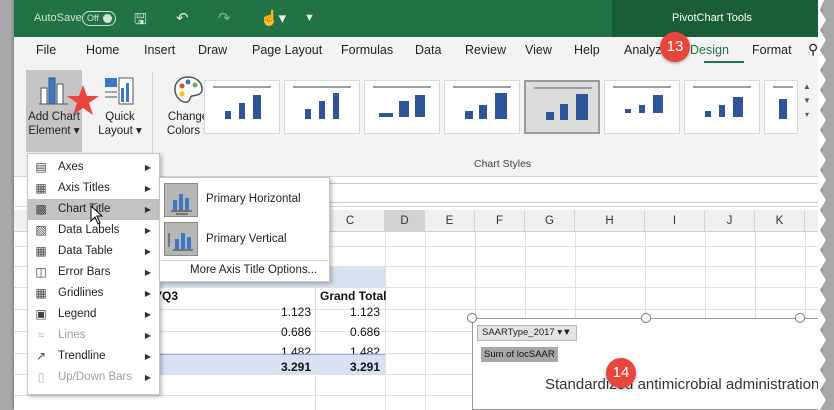  I want to click on submenu-item-primary-vertical: Primary Vertical, so click(244, 240).